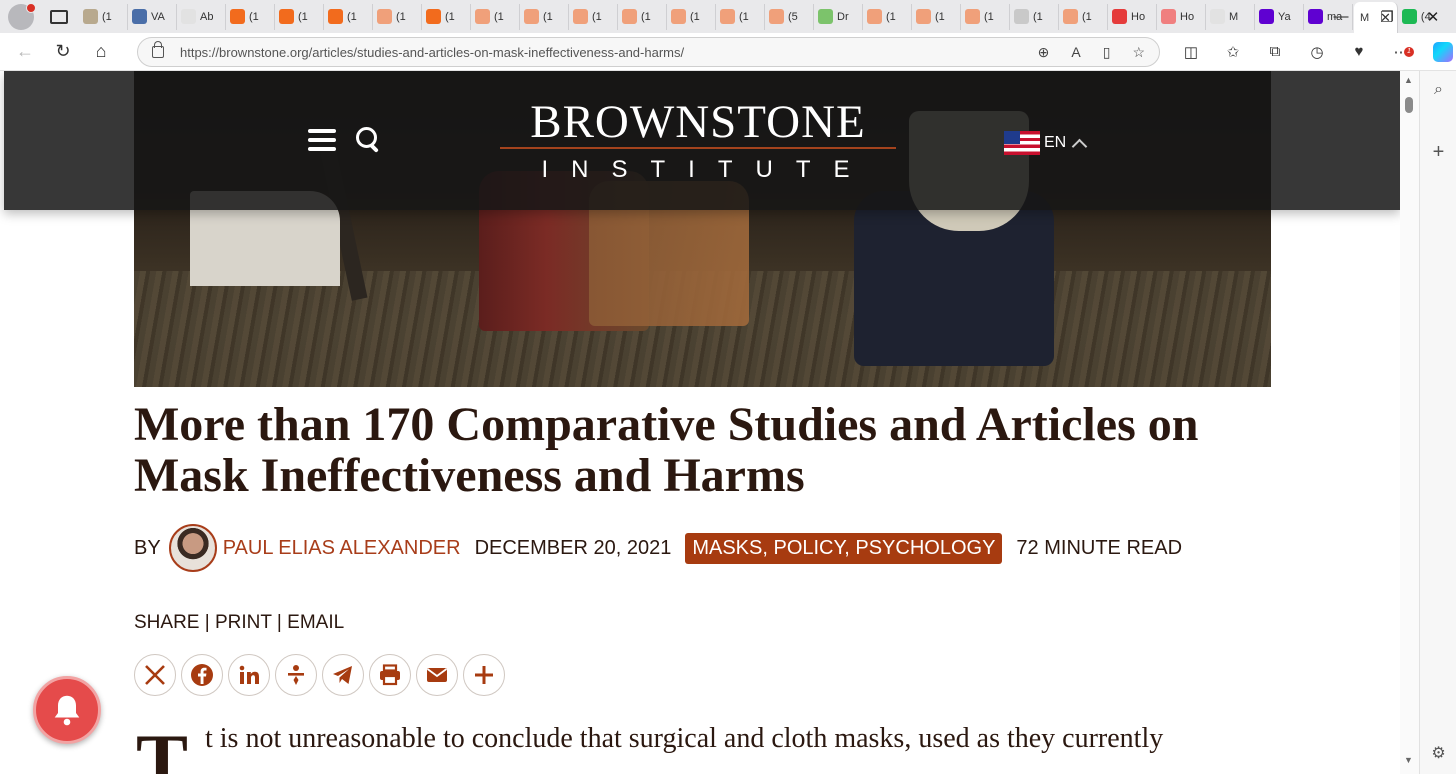  I want to click on email-link: EMAIL, so click(315, 622).